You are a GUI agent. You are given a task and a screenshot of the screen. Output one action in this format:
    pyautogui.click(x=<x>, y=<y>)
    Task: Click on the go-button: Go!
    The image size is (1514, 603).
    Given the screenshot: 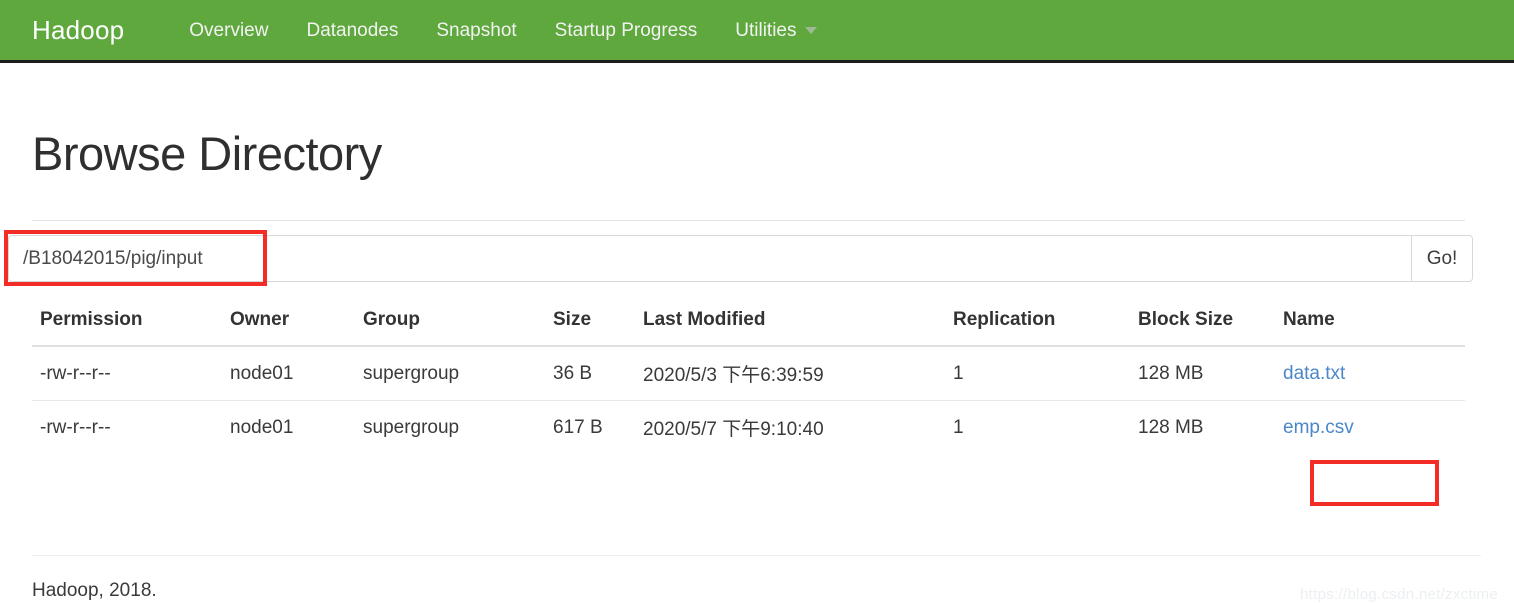 What is the action you would take?
    pyautogui.click(x=1442, y=258)
    